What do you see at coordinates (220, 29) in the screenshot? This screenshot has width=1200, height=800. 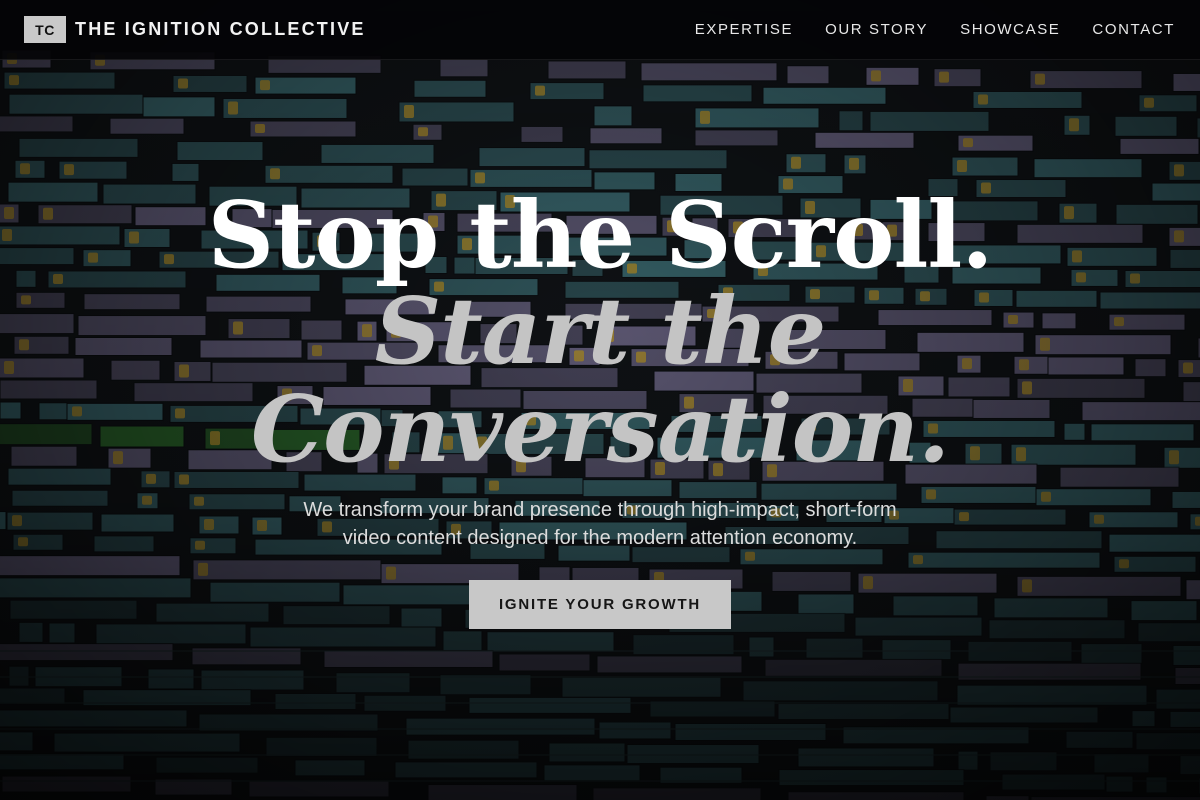 I see `brand-name: THE IGNITION COLLECTIVE` at bounding box center [220, 29].